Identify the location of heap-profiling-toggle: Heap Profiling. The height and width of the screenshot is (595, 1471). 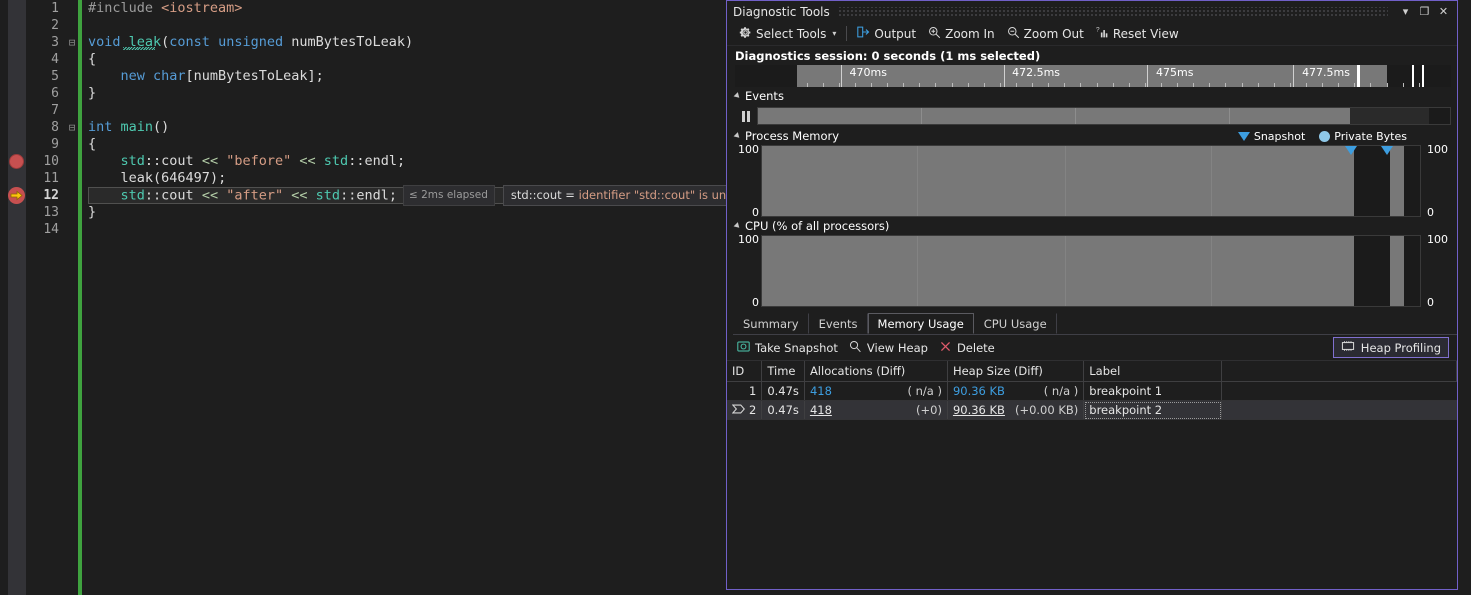
(1390, 347).